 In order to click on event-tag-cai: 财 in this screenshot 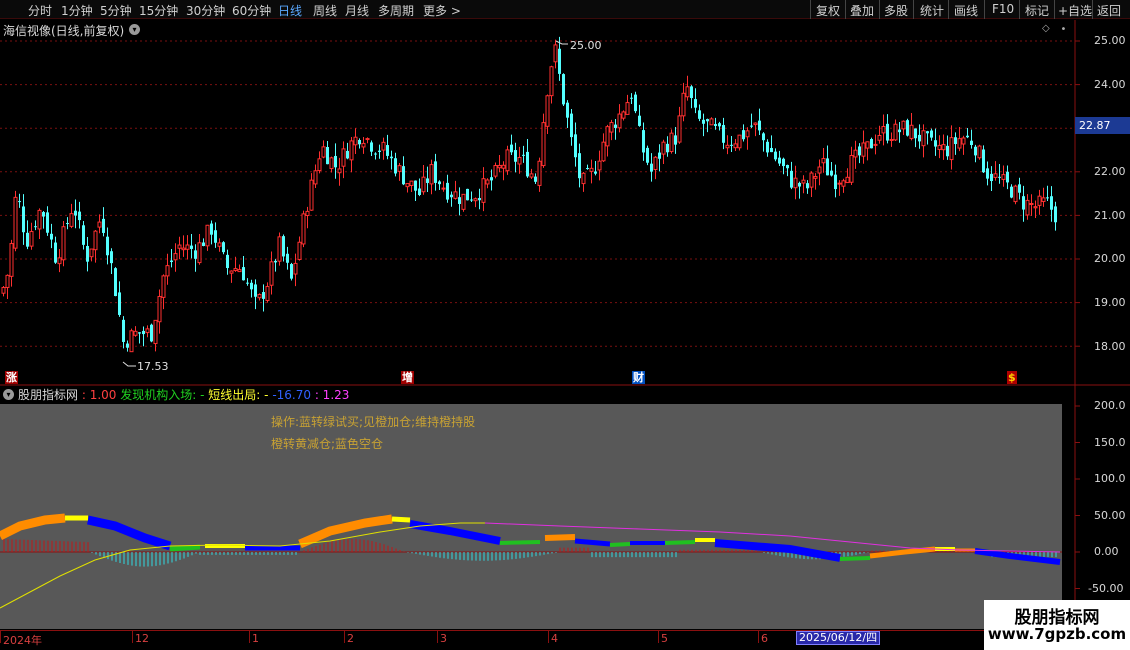, I will do `click(638, 377)`.